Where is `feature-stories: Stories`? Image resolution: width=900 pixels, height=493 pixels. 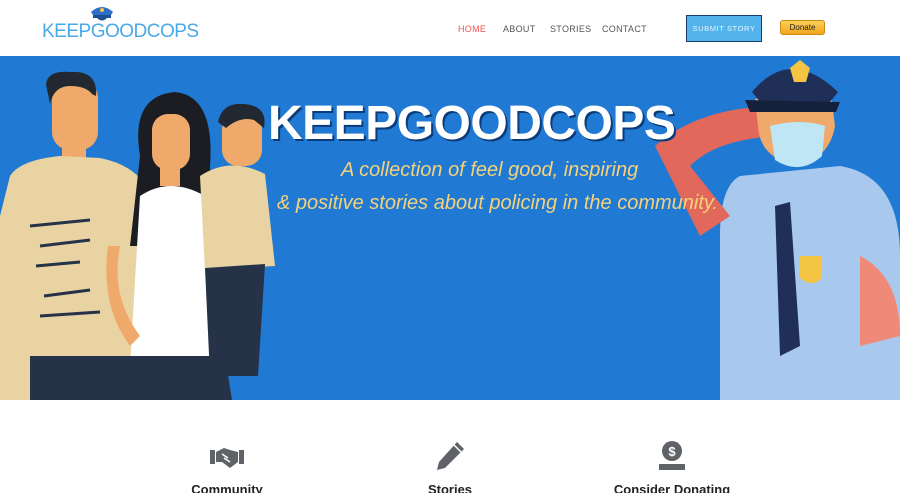
feature-stories: Stories is located at coordinates (450, 466).